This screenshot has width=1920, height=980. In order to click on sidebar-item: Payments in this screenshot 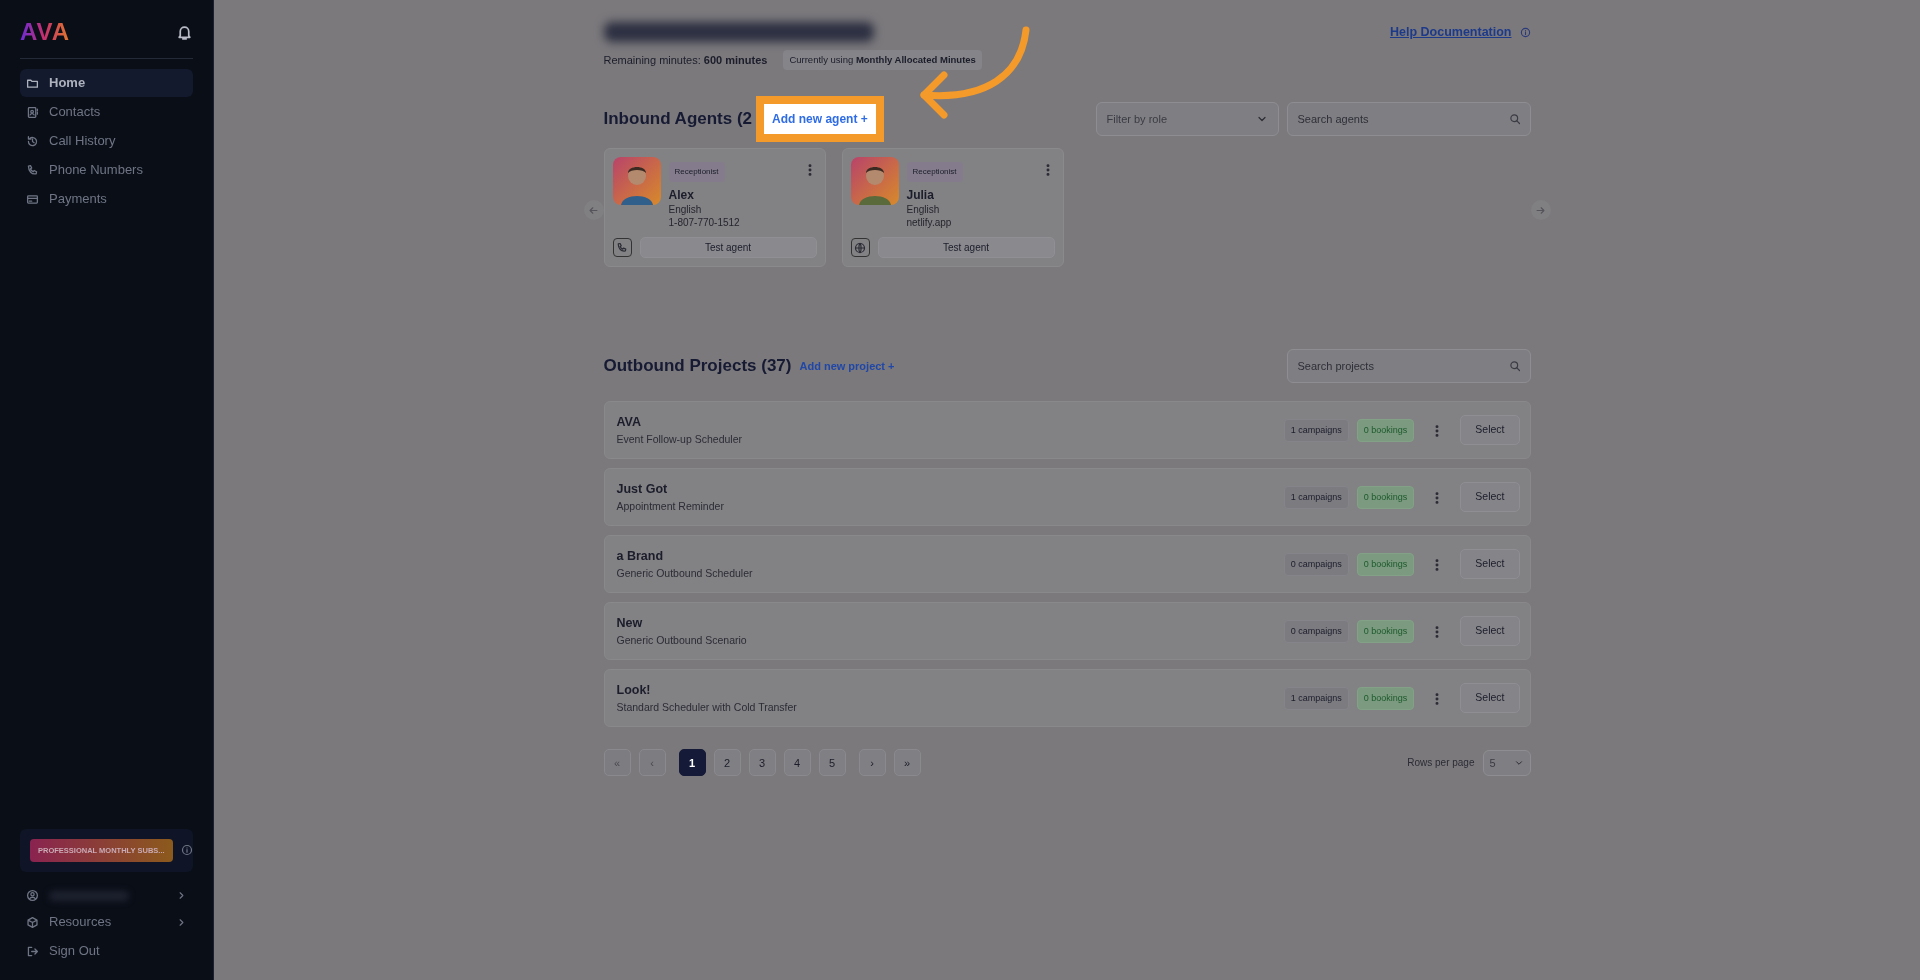, I will do `click(106, 199)`.